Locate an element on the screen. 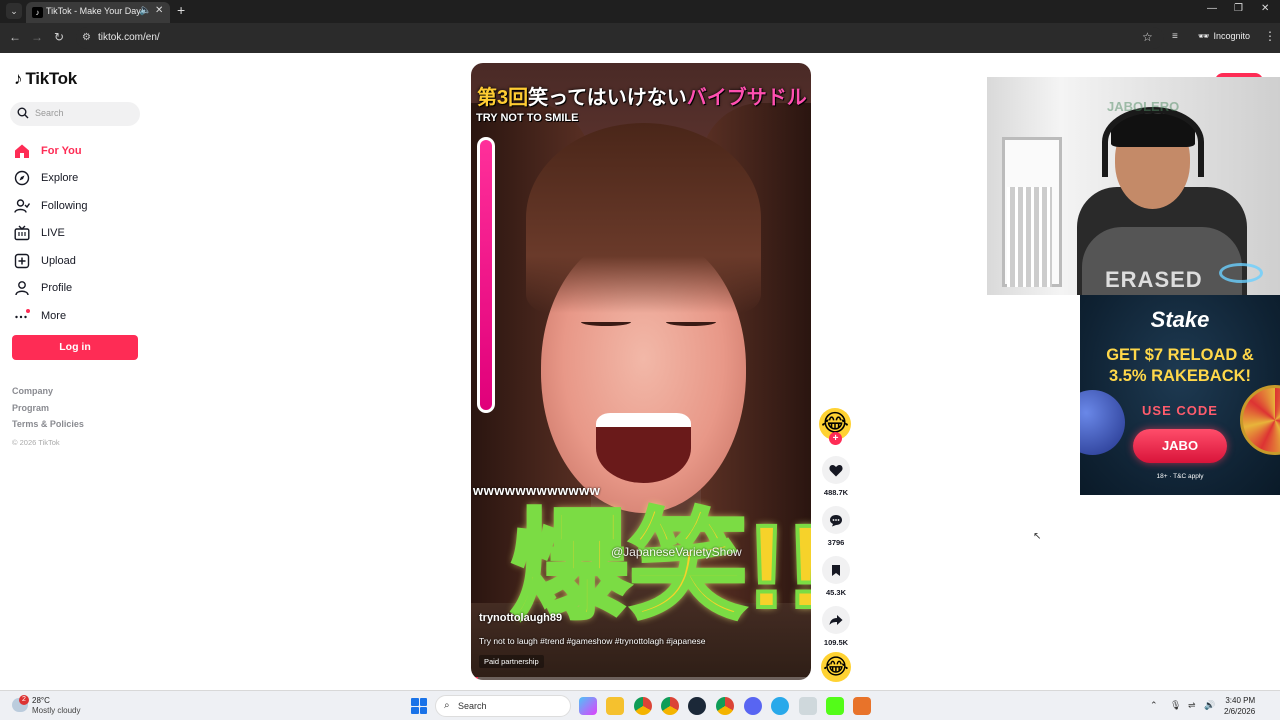  sidebar-item-explore: Explore is located at coordinates (50, 179).